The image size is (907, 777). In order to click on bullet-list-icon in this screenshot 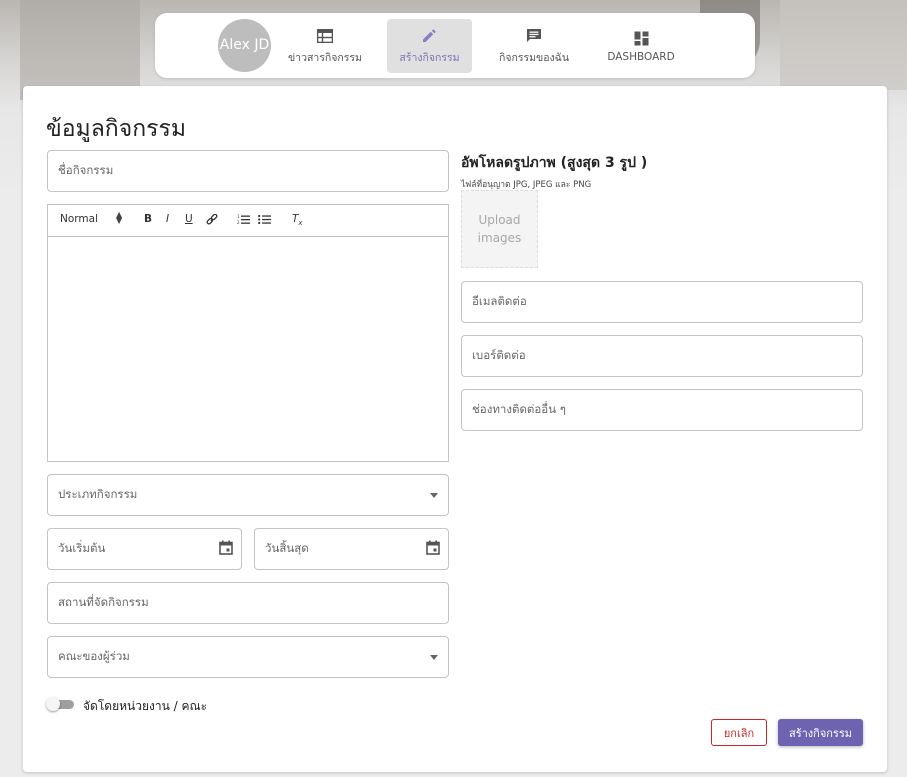, I will do `click(264, 221)`.